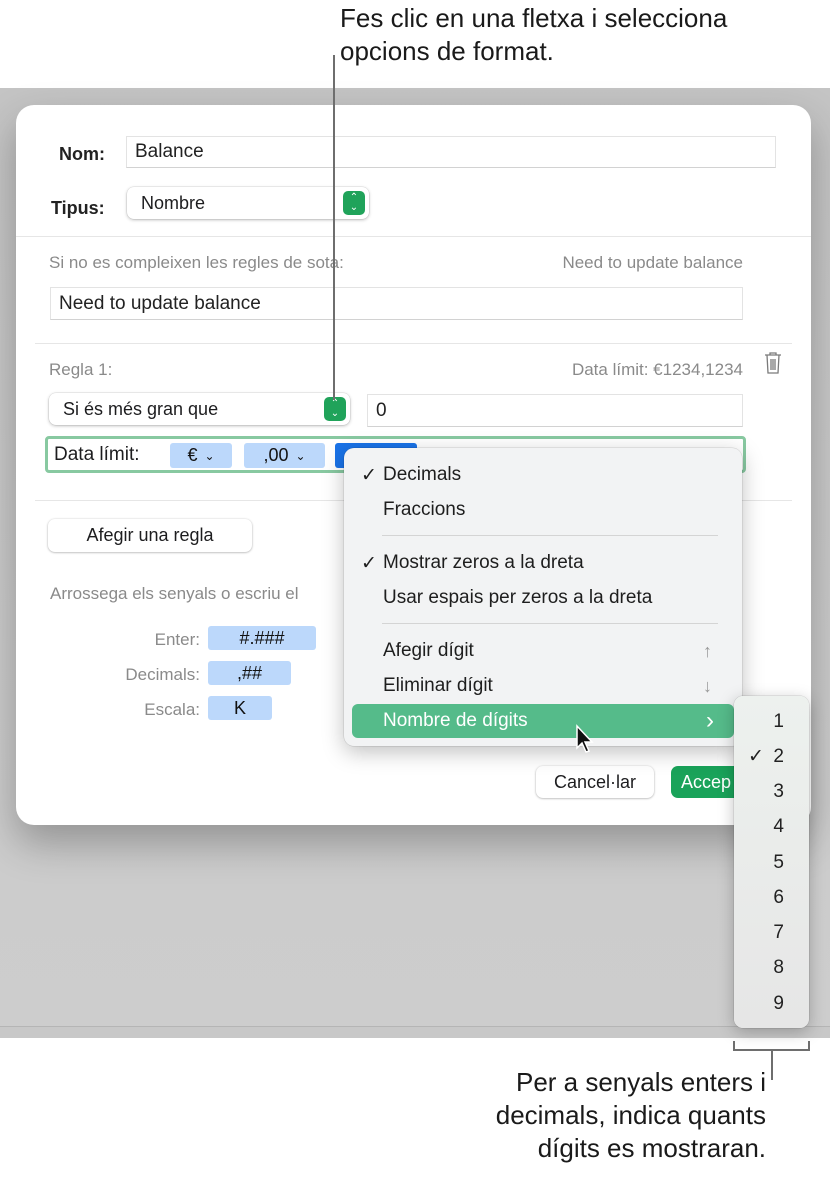 The image size is (830, 1177). I want to click on add-rule-button: Afegir una regla, so click(150, 535).